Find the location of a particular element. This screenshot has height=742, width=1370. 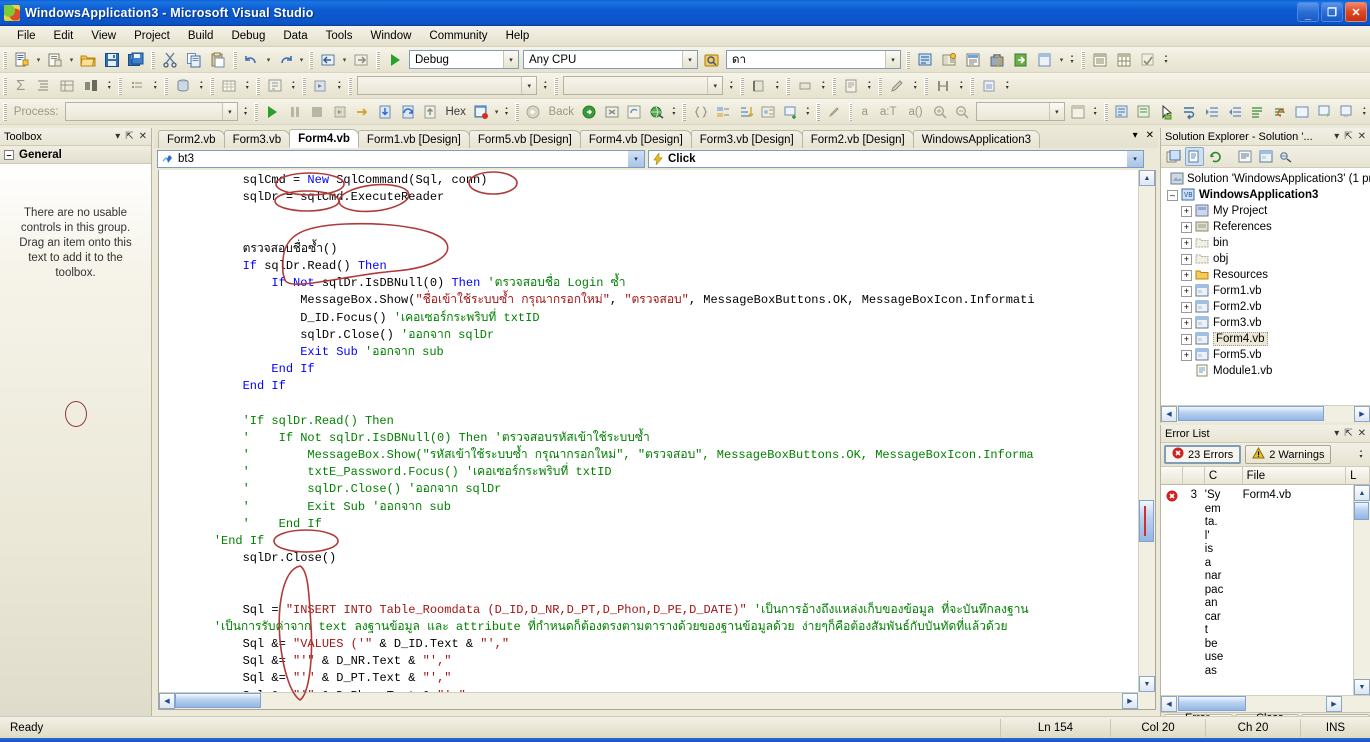

toolbar-overflow-icon: ▪ ▾ is located at coordinates (1072, 60).